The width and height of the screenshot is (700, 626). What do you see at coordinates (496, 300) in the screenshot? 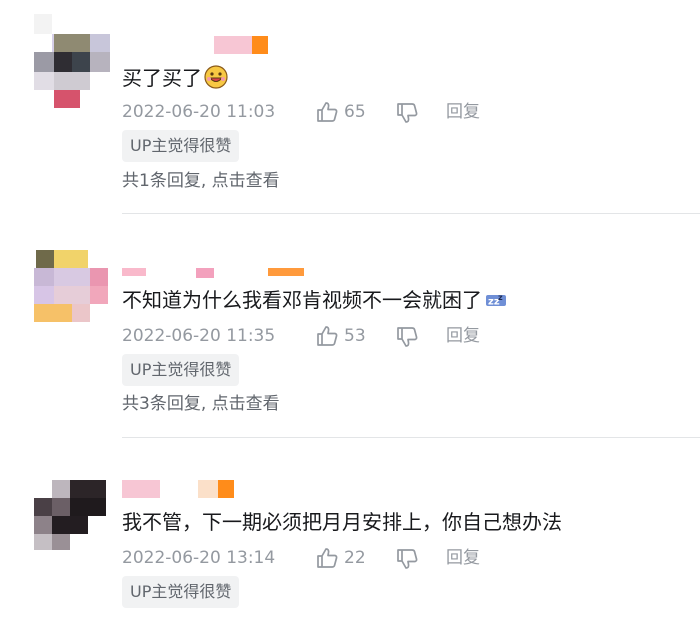
I see `sleepy-zzz-emoji-icon: zzz` at bounding box center [496, 300].